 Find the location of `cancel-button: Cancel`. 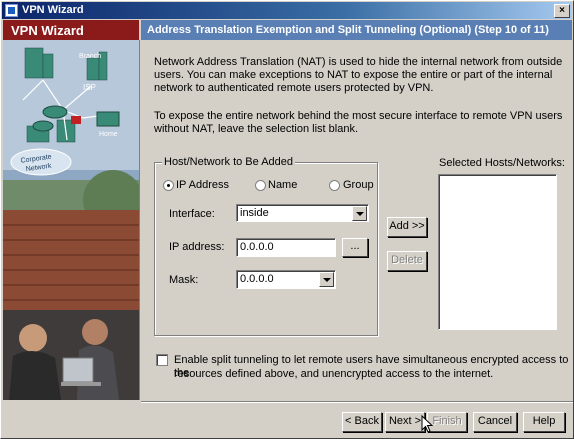

cancel-button: Cancel is located at coordinates (495, 422).